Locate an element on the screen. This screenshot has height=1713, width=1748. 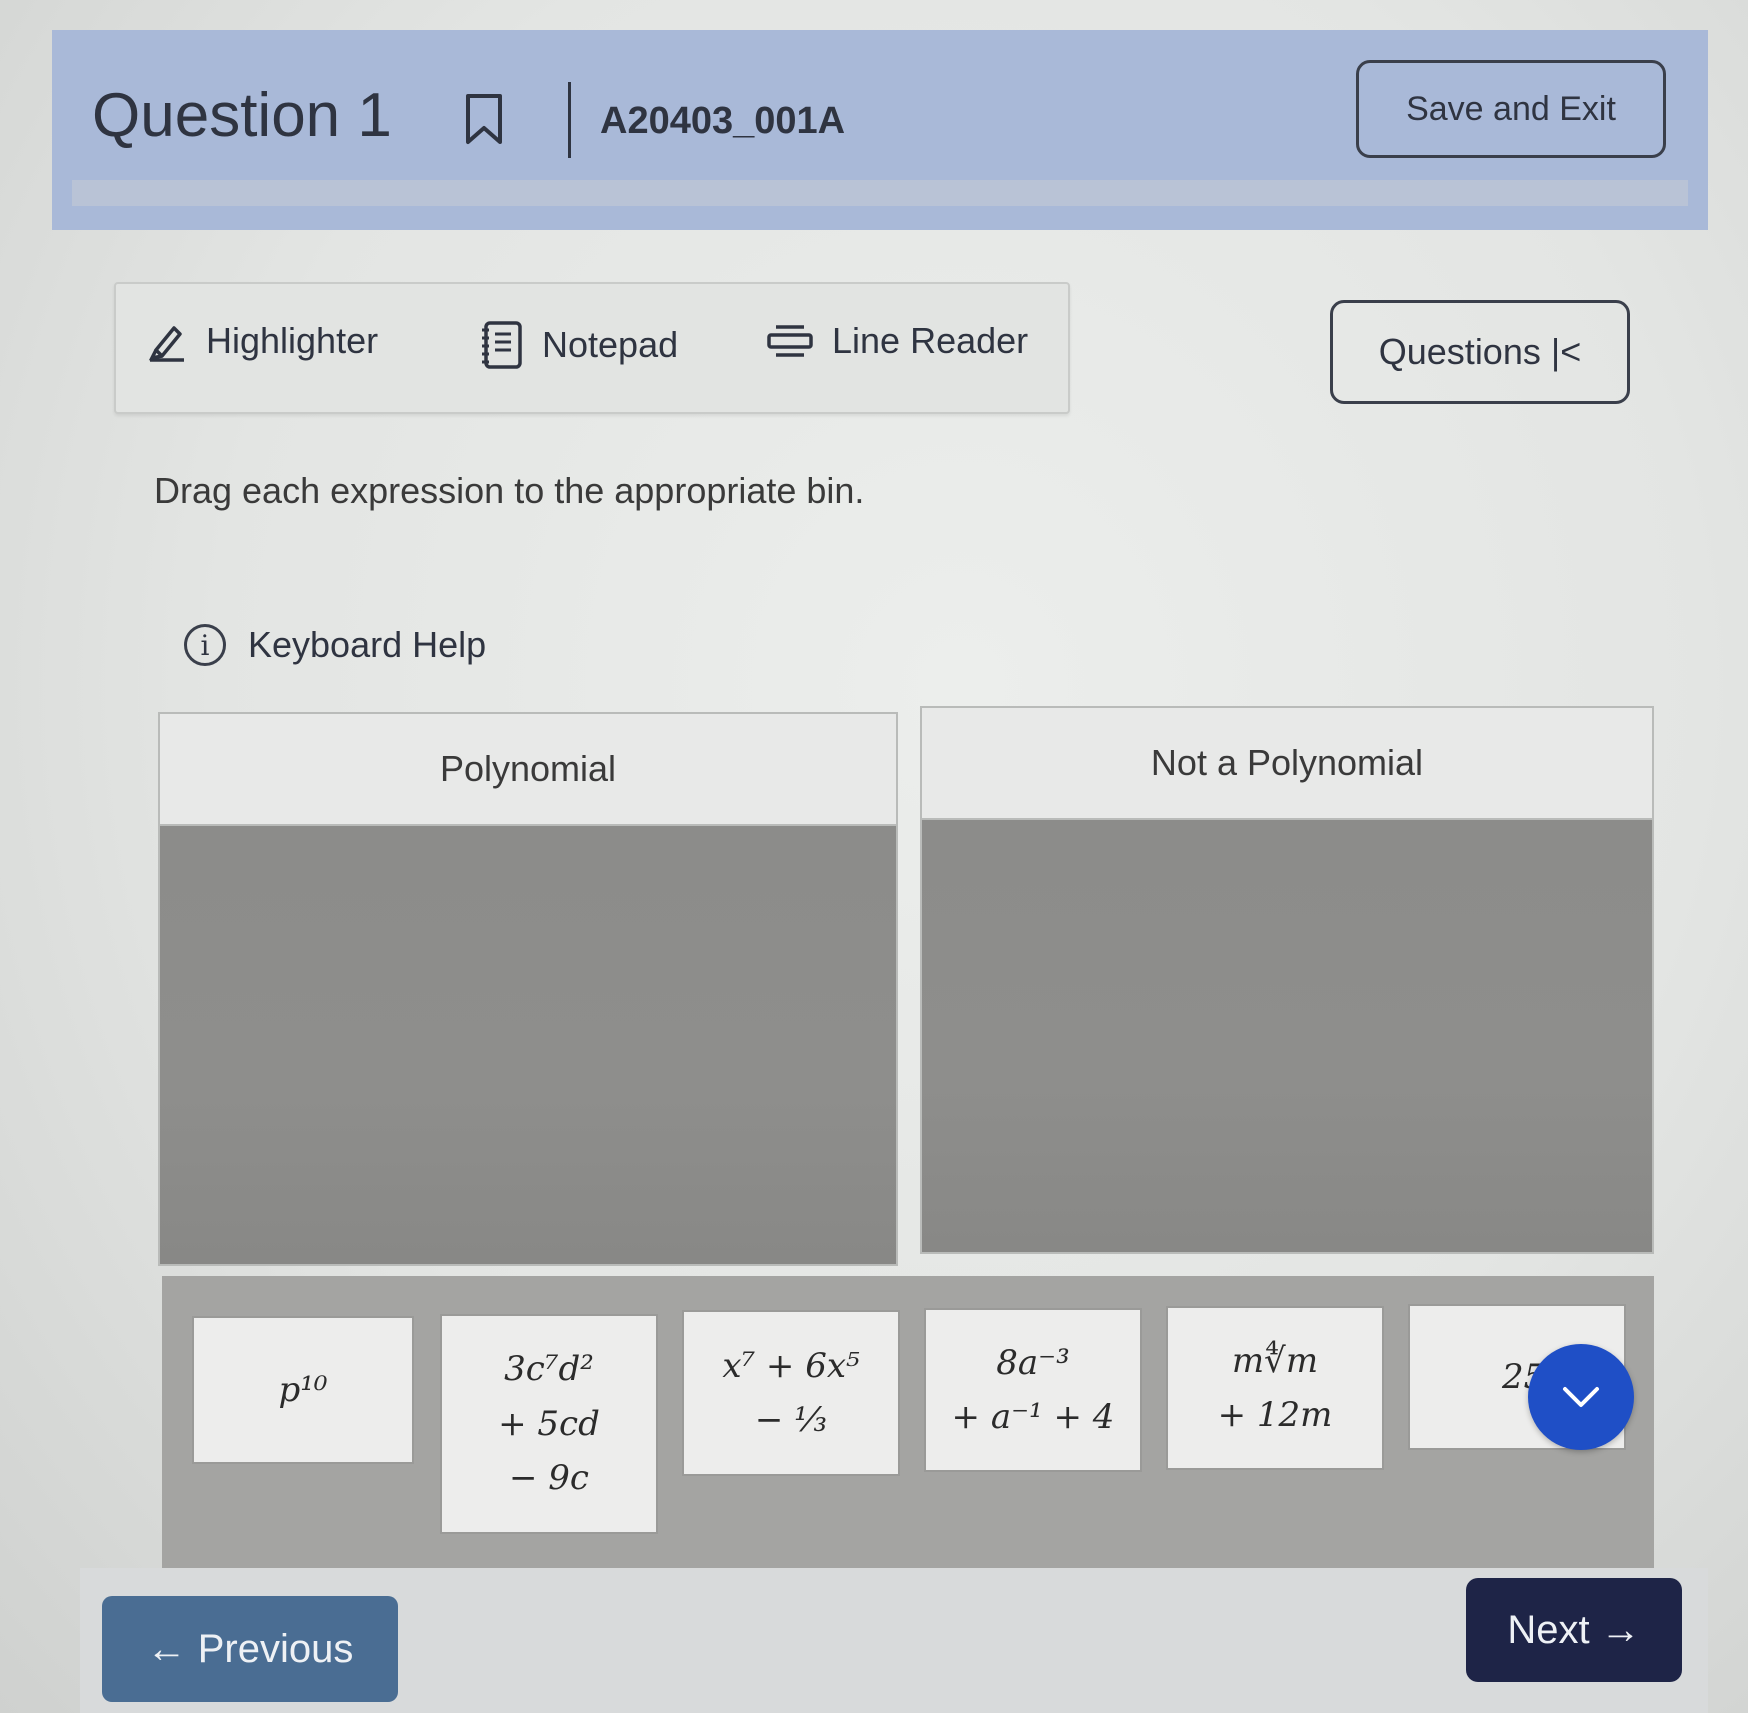
bin-polynomial: Polynomial is located at coordinates (528, 989).